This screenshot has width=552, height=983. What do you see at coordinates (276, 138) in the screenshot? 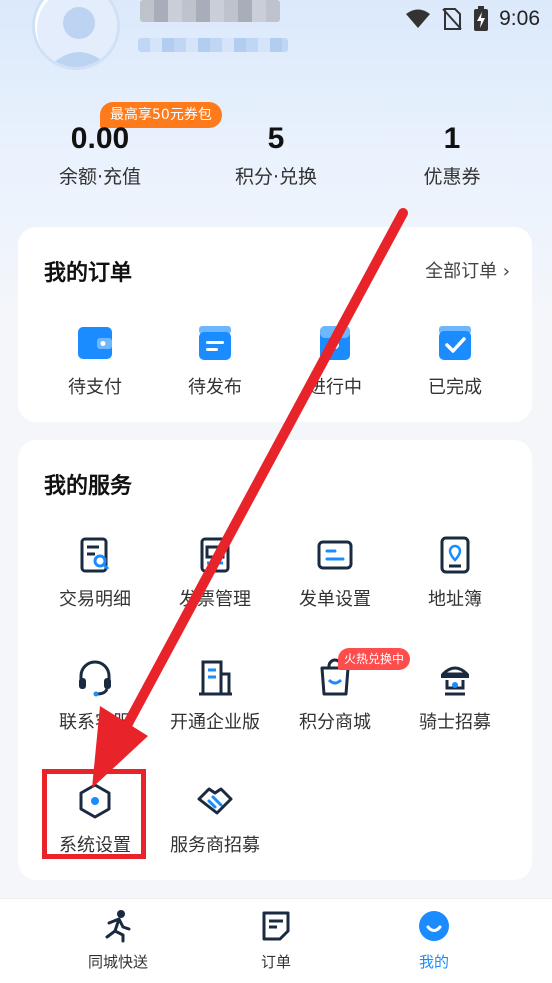
I see `stat-value: 5` at bounding box center [276, 138].